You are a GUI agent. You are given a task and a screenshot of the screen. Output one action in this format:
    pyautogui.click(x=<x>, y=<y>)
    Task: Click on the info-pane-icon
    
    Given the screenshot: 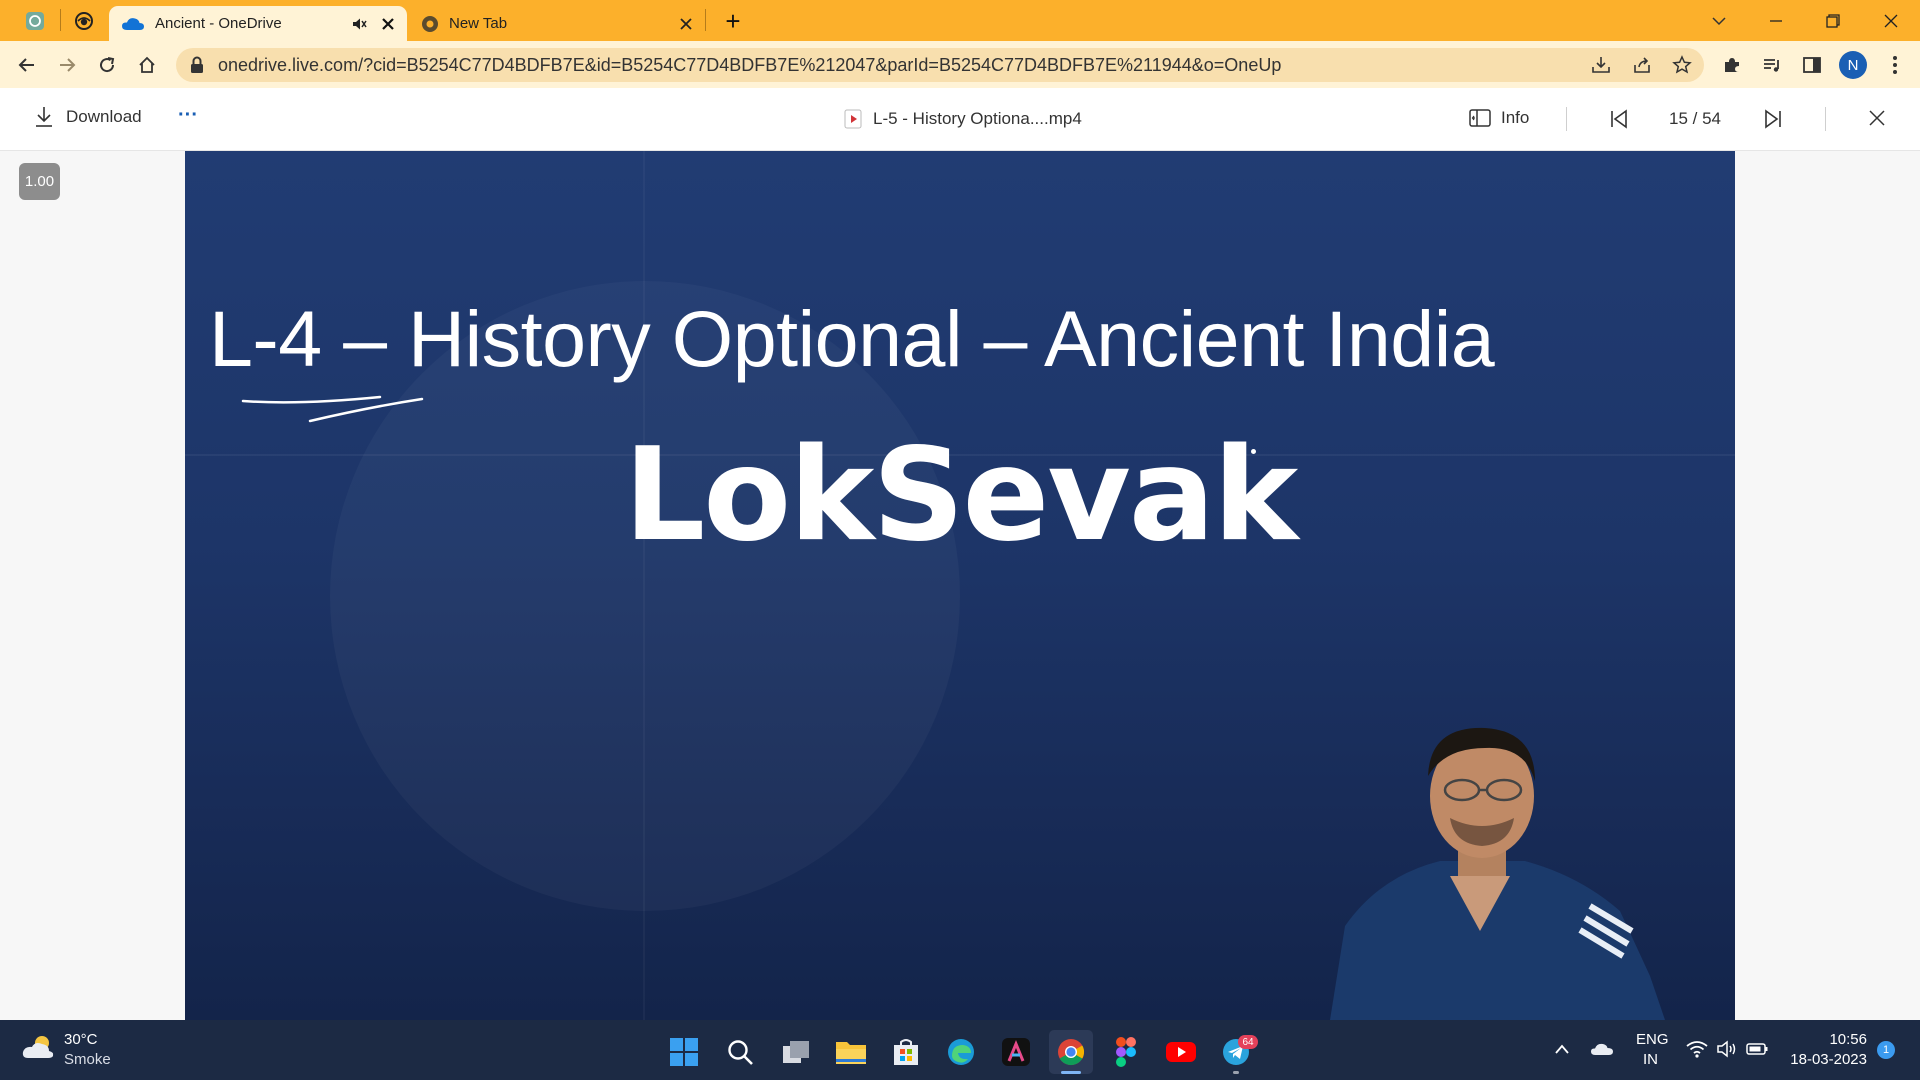 What is the action you would take?
    pyautogui.click(x=1480, y=118)
    